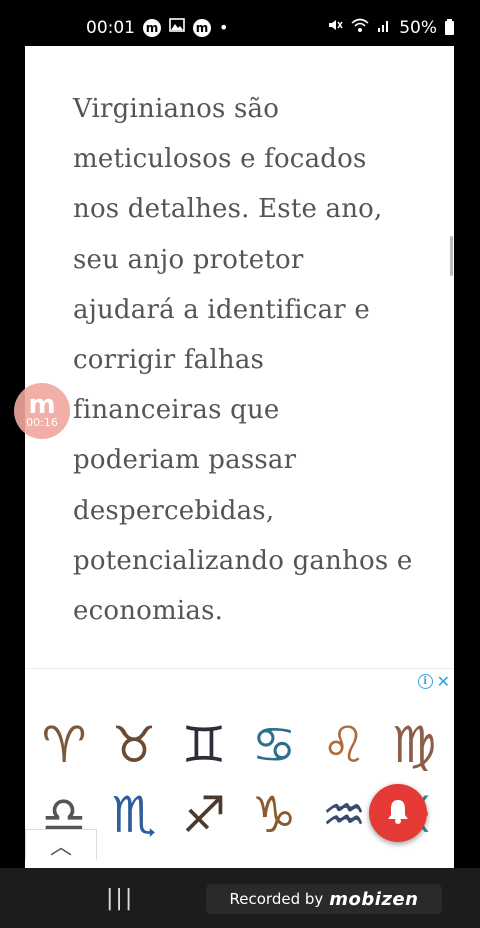  Describe the element at coordinates (451, 256) in the screenshot. I see `scrollbar-thumb` at that location.